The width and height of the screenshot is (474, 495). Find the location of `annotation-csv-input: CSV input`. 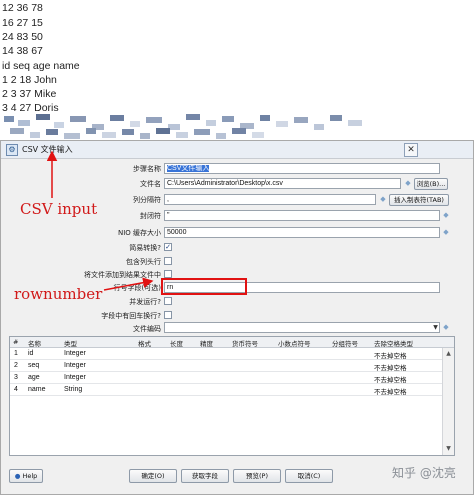

annotation-csv-input: CSV input is located at coordinates (59, 209).